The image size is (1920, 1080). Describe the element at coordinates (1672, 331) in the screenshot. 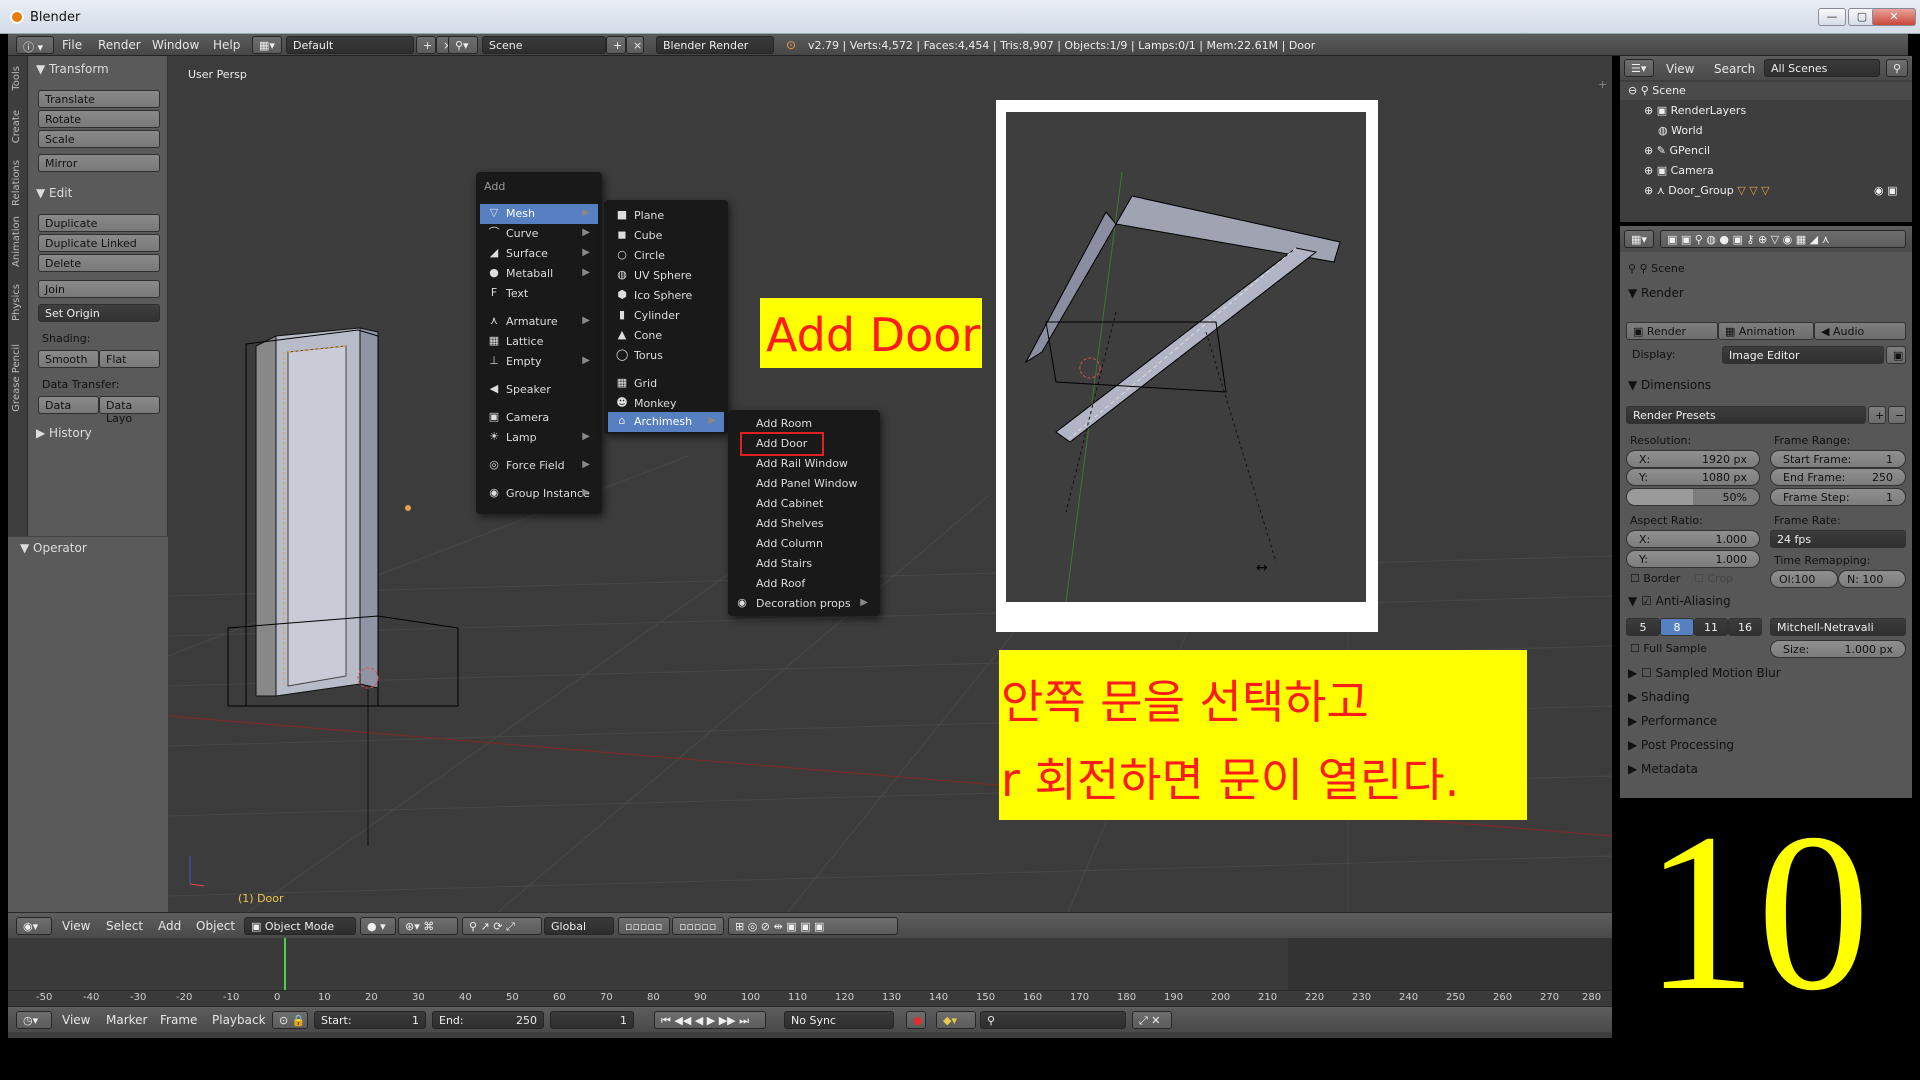

I see `render-button: ▣ Render` at that location.